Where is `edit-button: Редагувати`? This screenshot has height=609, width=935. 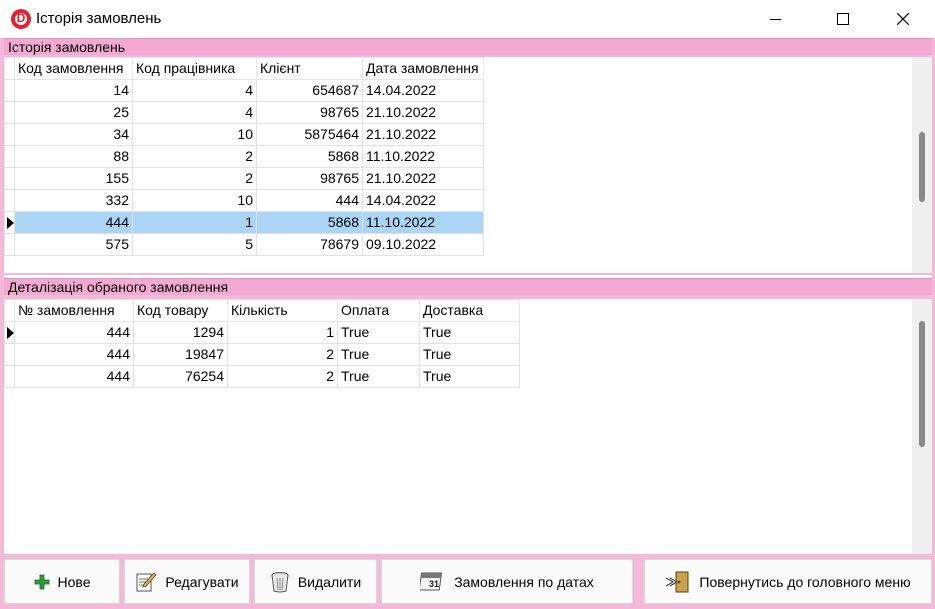
edit-button: Редагувати is located at coordinates (187, 581).